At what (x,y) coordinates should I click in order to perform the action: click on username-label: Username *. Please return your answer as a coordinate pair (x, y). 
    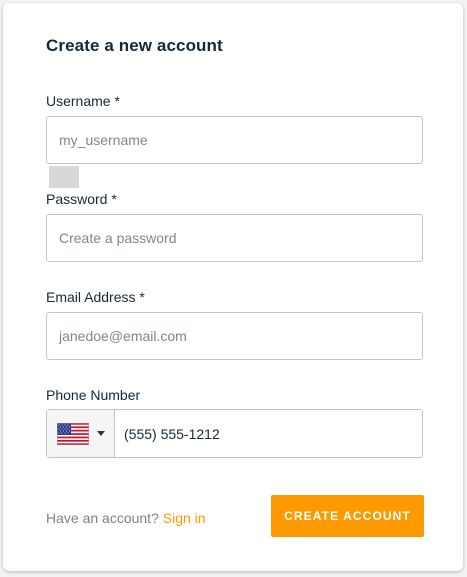
    Looking at the image, I should click on (83, 101).